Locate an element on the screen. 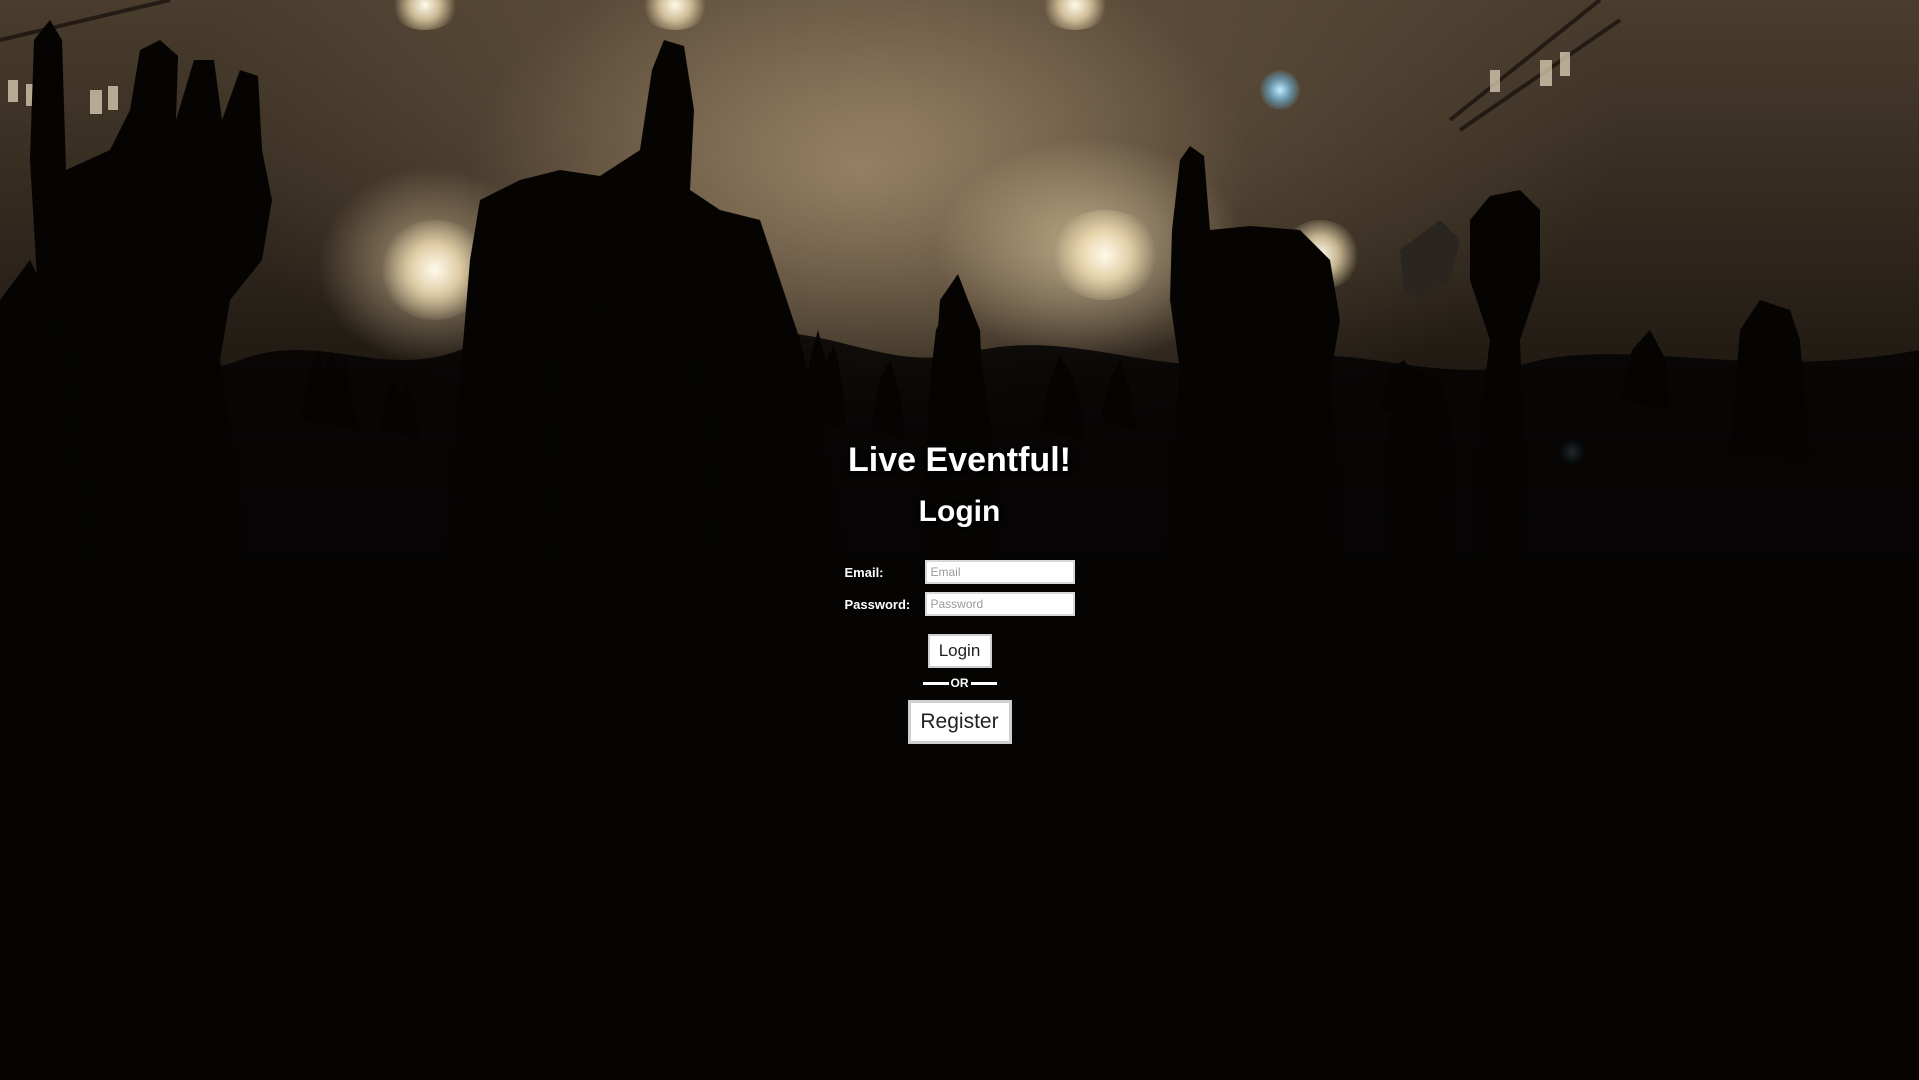  email-field is located at coordinates (999, 572).